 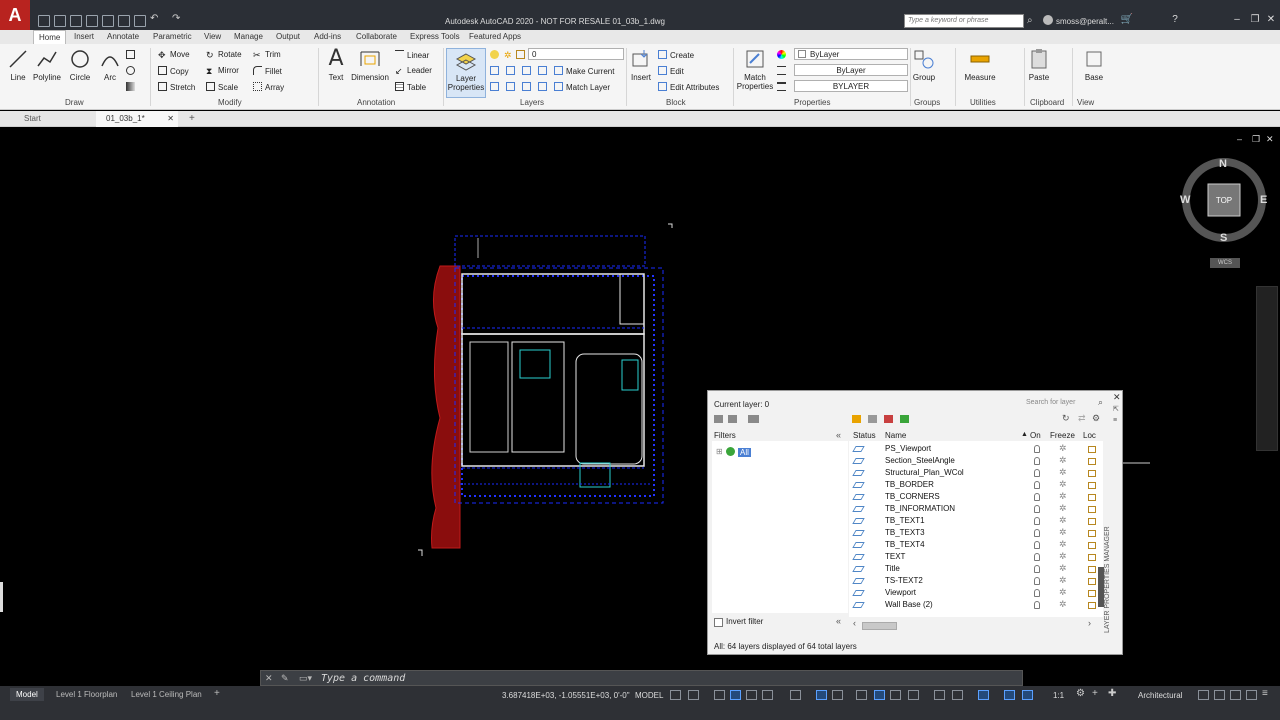 I want to click on tab-express-tools: Express Tools, so click(x=435, y=36).